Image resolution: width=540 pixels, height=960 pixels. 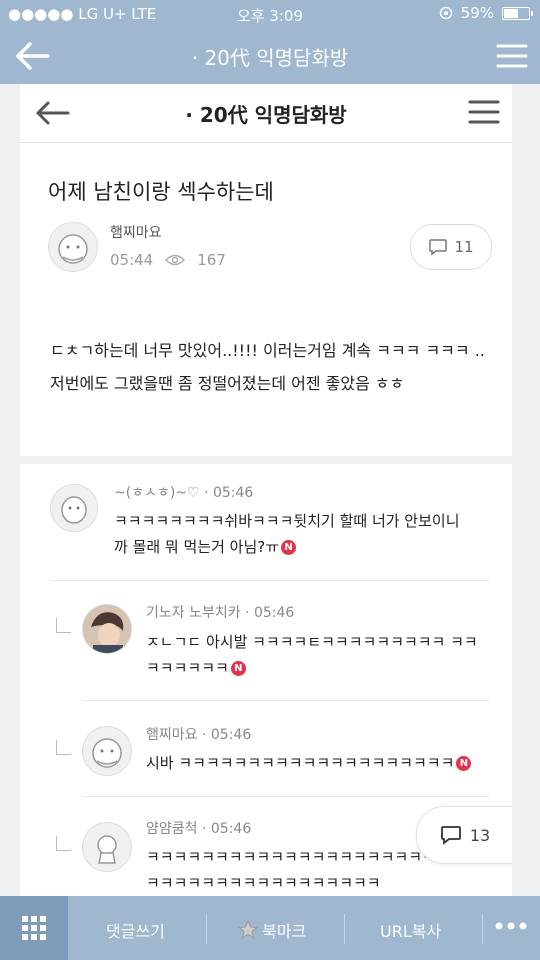 I want to click on grid-menu-button, so click(x=34, y=928).